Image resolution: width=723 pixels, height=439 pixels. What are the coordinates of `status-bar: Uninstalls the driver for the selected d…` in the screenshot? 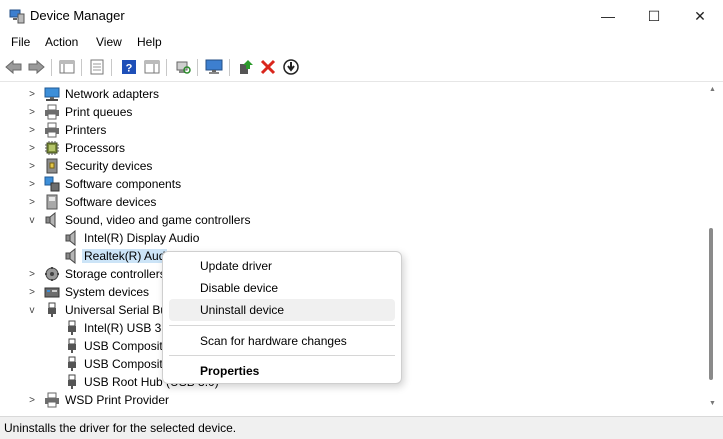 It's located at (361, 427).